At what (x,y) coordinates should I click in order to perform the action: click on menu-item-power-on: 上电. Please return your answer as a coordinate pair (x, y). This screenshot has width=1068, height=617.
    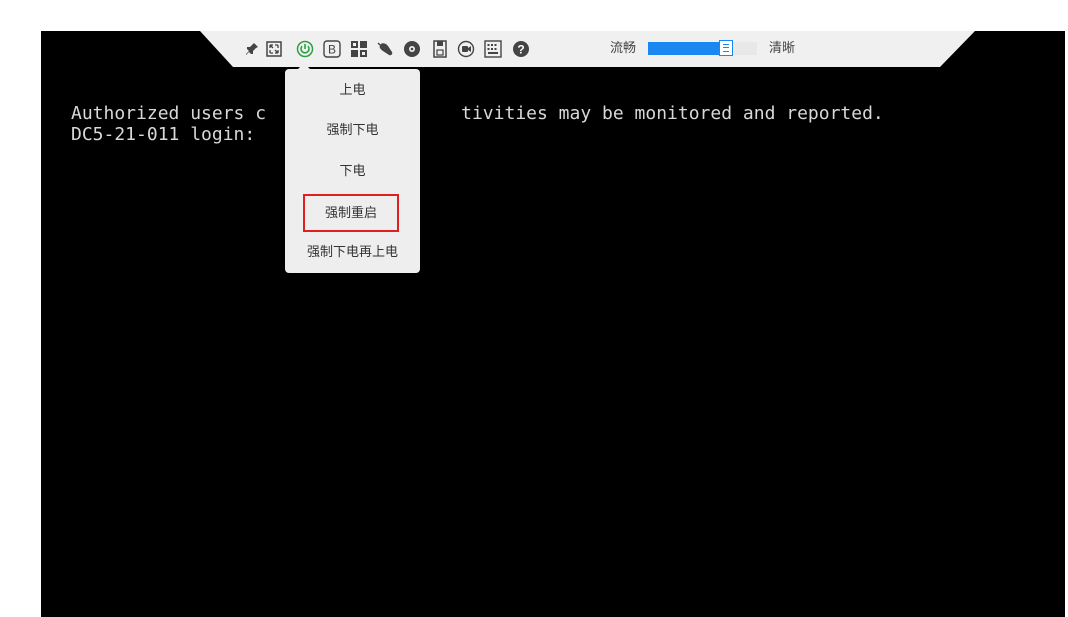
    Looking at the image, I should click on (352, 91).